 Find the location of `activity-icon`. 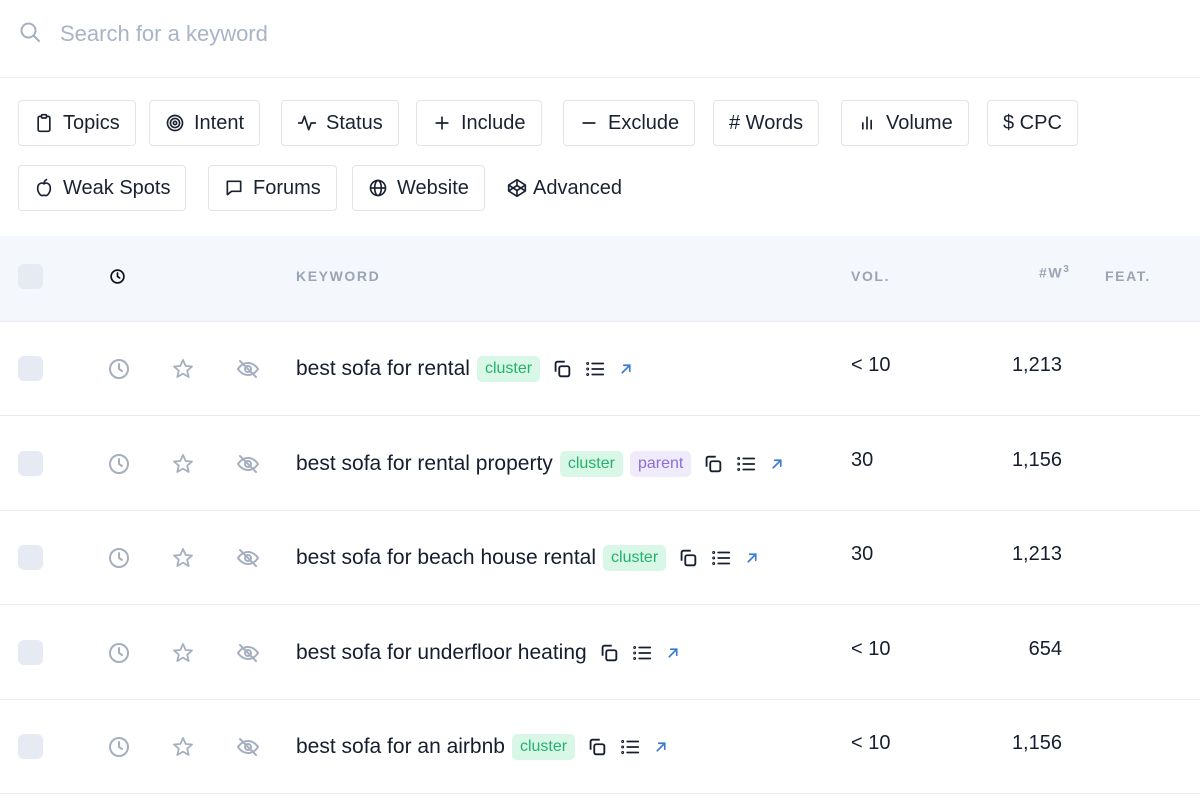

activity-icon is located at coordinates (307, 123).